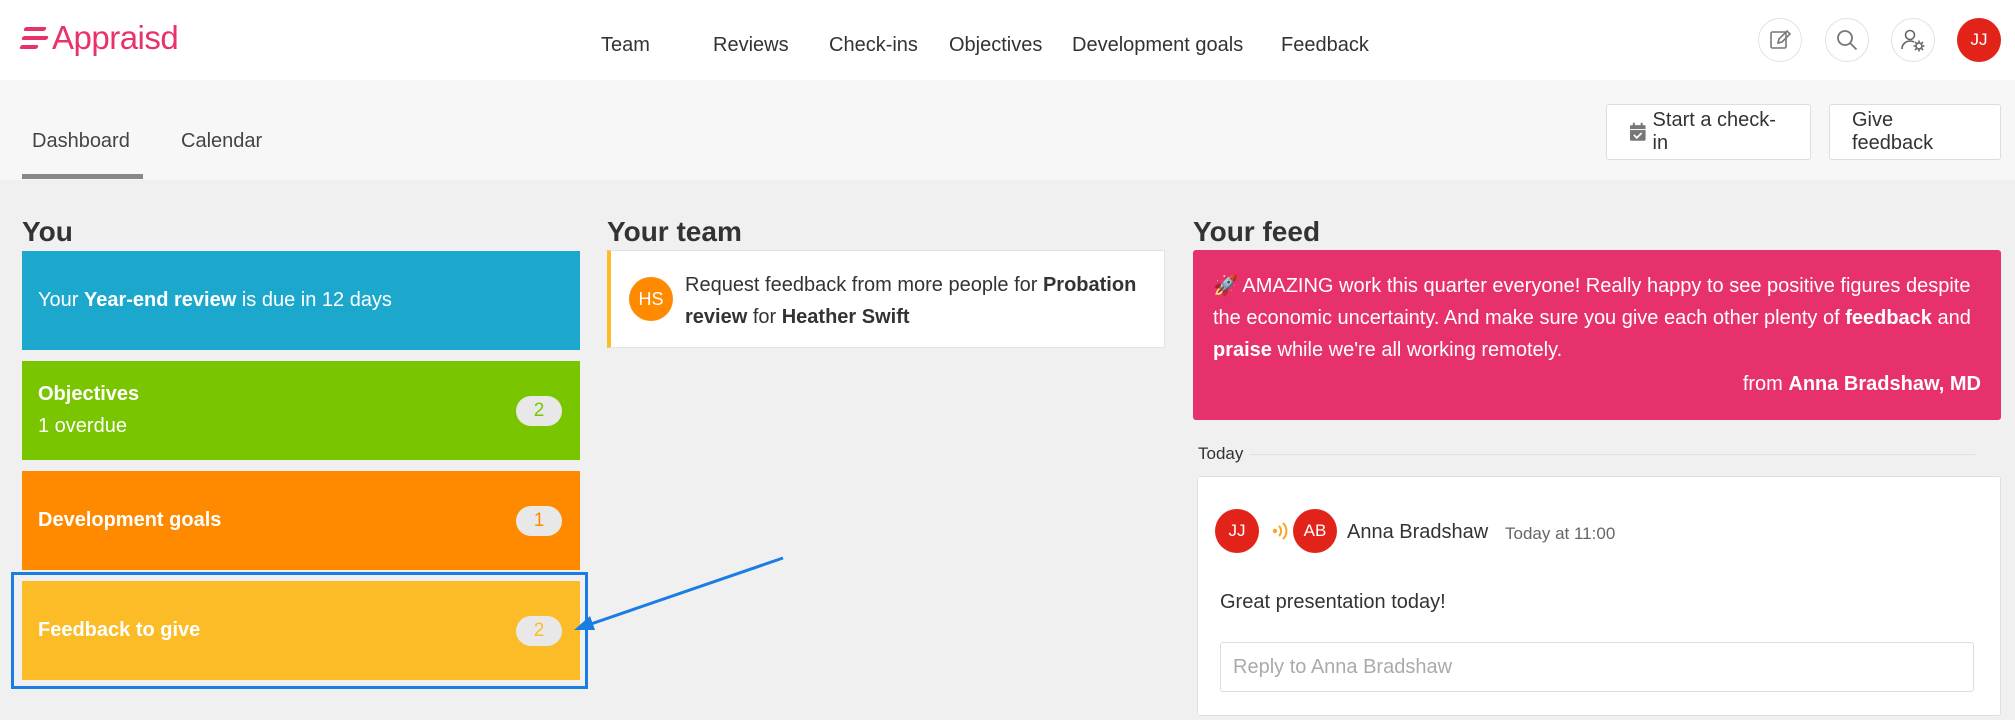 This screenshot has width=2015, height=720. What do you see at coordinates (1560, 533) in the screenshot?
I see `post-timestamp: Today at 11:00` at bounding box center [1560, 533].